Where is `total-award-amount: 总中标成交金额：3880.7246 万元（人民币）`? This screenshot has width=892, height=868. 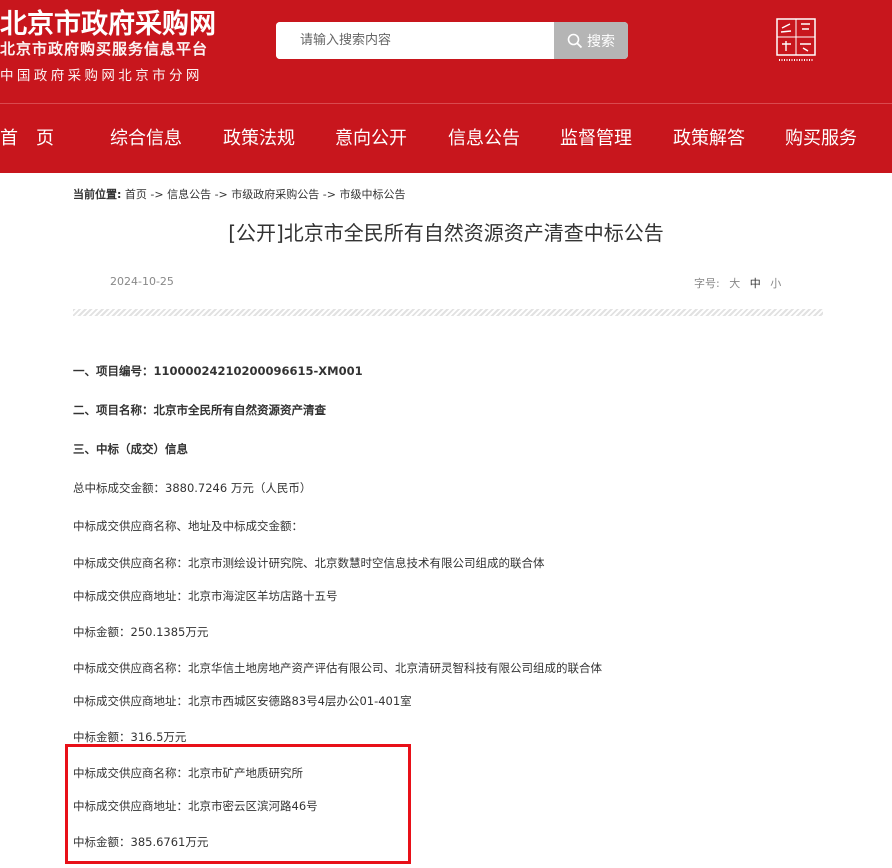
total-award-amount: 总中标成交金额：3880.7246 万元（人民币） is located at coordinates (192, 488).